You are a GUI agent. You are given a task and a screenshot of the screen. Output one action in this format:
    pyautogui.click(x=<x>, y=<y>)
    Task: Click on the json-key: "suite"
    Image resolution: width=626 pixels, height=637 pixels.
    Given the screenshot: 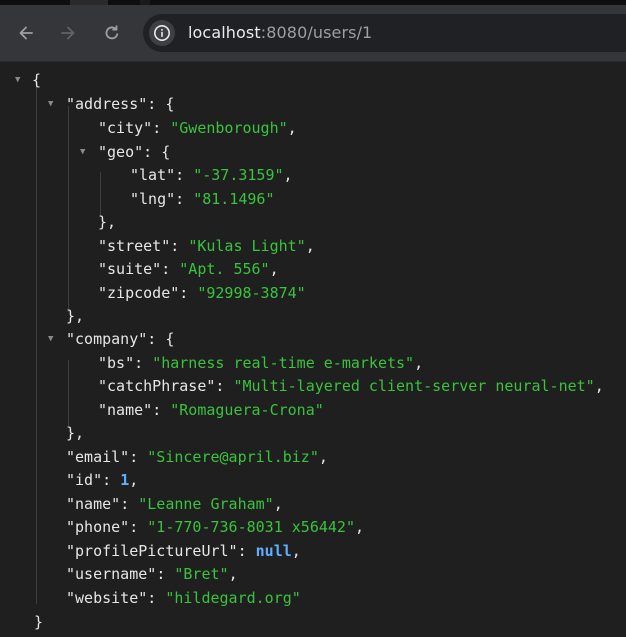 What is the action you would take?
    pyautogui.click(x=130, y=269)
    